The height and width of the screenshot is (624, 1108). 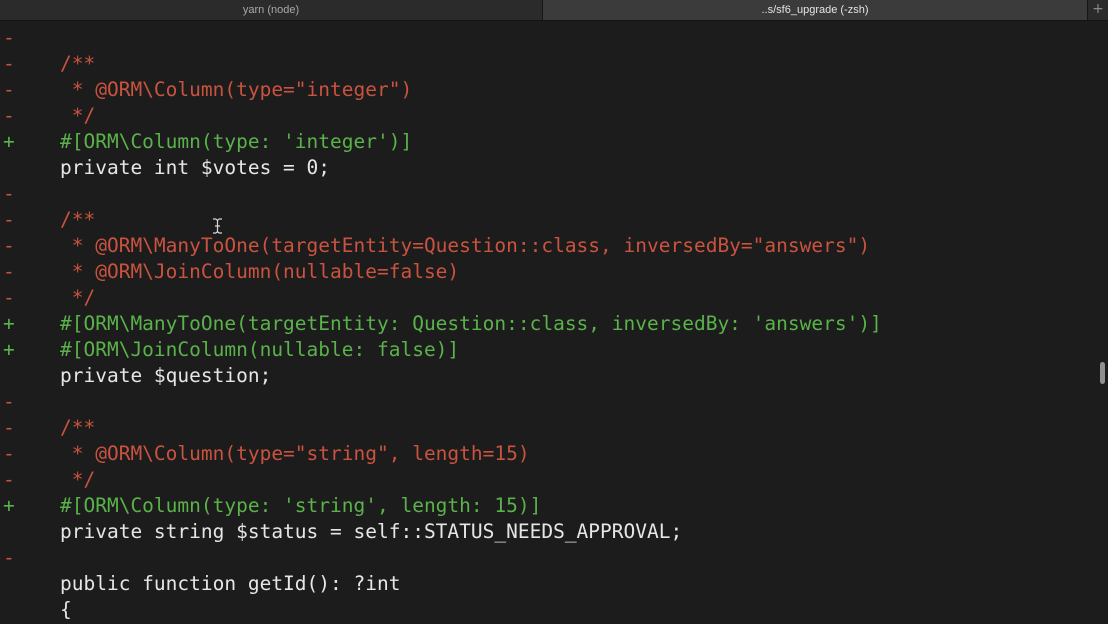 What do you see at coordinates (195, 167) in the screenshot?
I see `code-text: private int $votes = 0;` at bounding box center [195, 167].